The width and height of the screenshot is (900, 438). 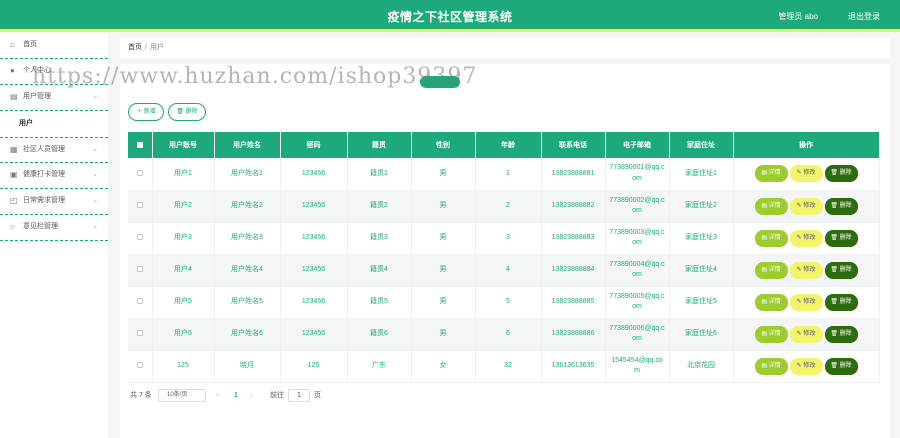 I want to click on clipboard-icon: ▣, so click(x=14, y=174).